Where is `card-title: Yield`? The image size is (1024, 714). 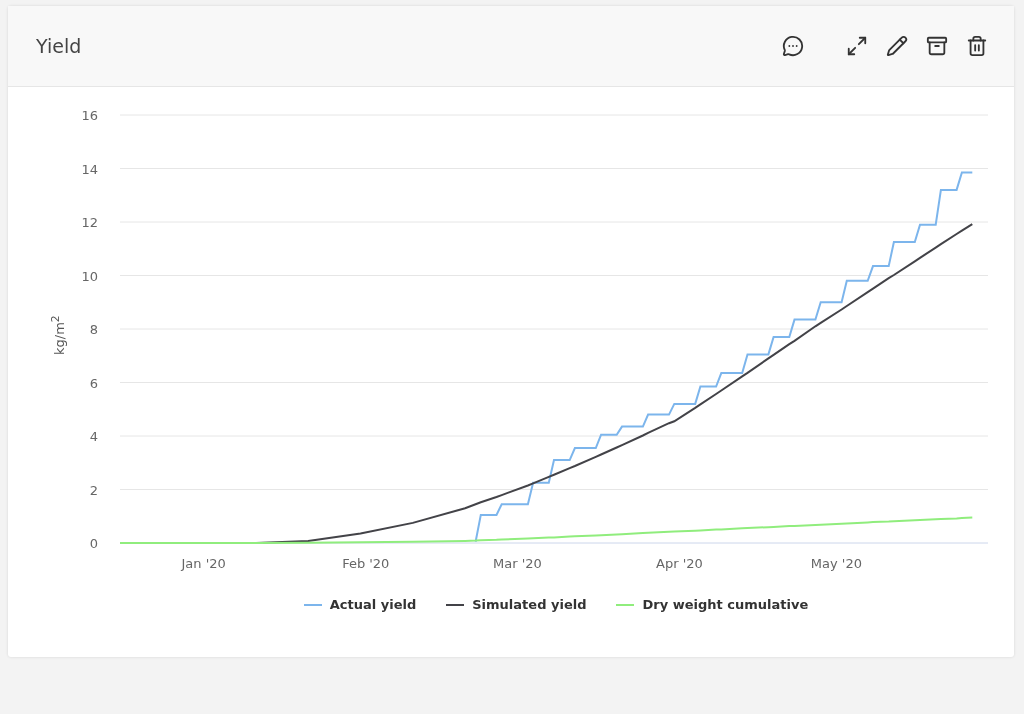 card-title: Yield is located at coordinates (59, 46).